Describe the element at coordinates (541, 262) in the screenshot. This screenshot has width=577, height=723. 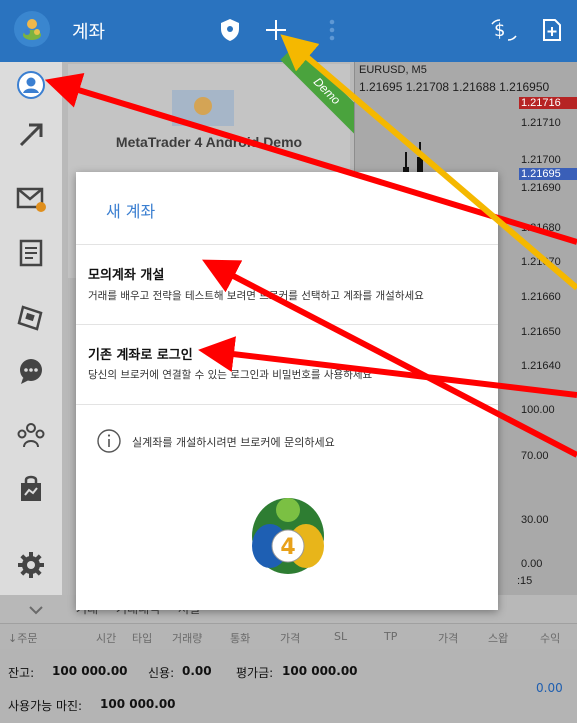
I see `price-tag: 1.21670` at that location.